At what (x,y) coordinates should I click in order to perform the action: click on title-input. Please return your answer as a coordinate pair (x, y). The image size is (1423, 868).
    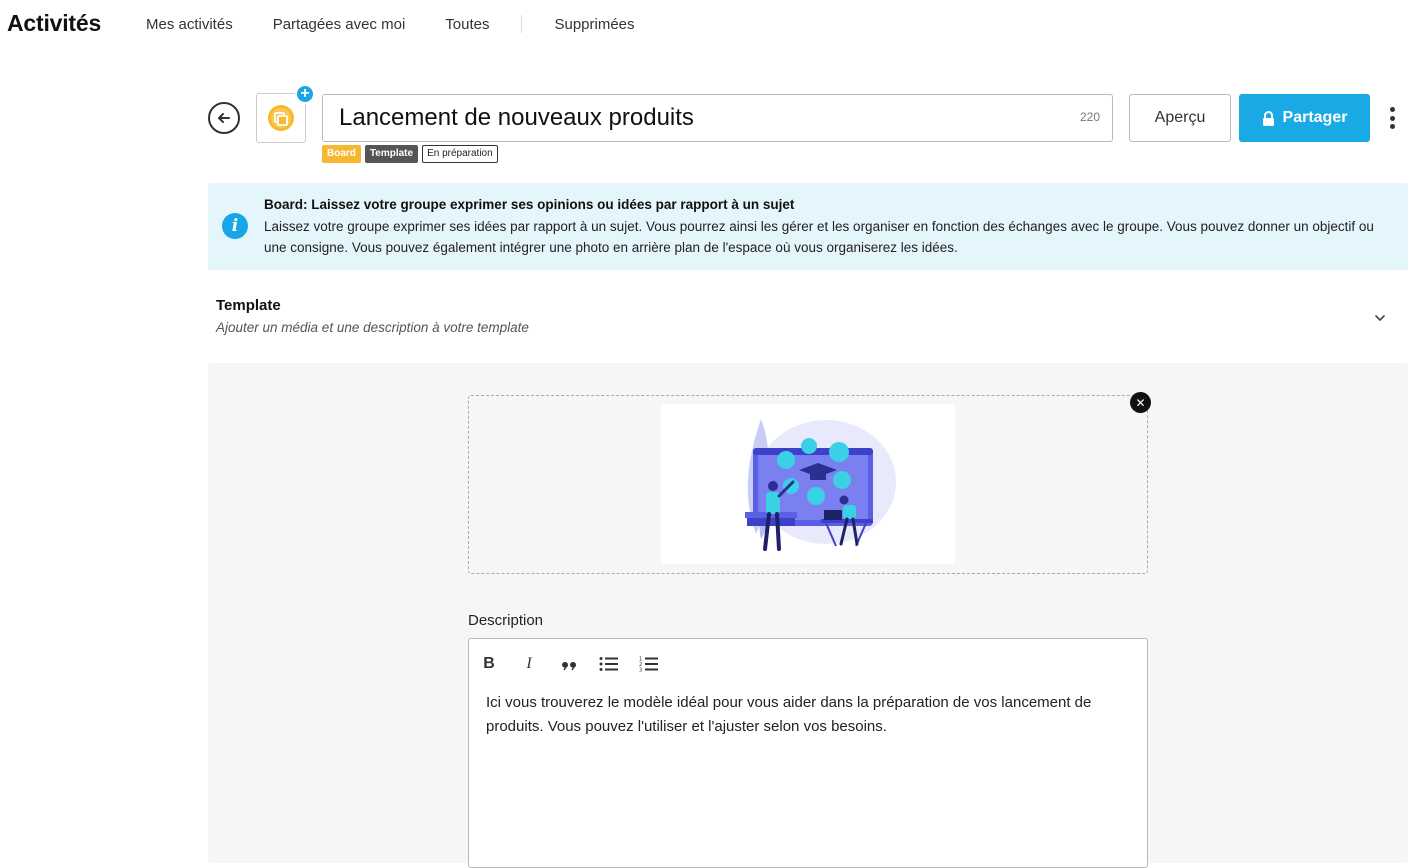
    Looking at the image, I should click on (693, 118).